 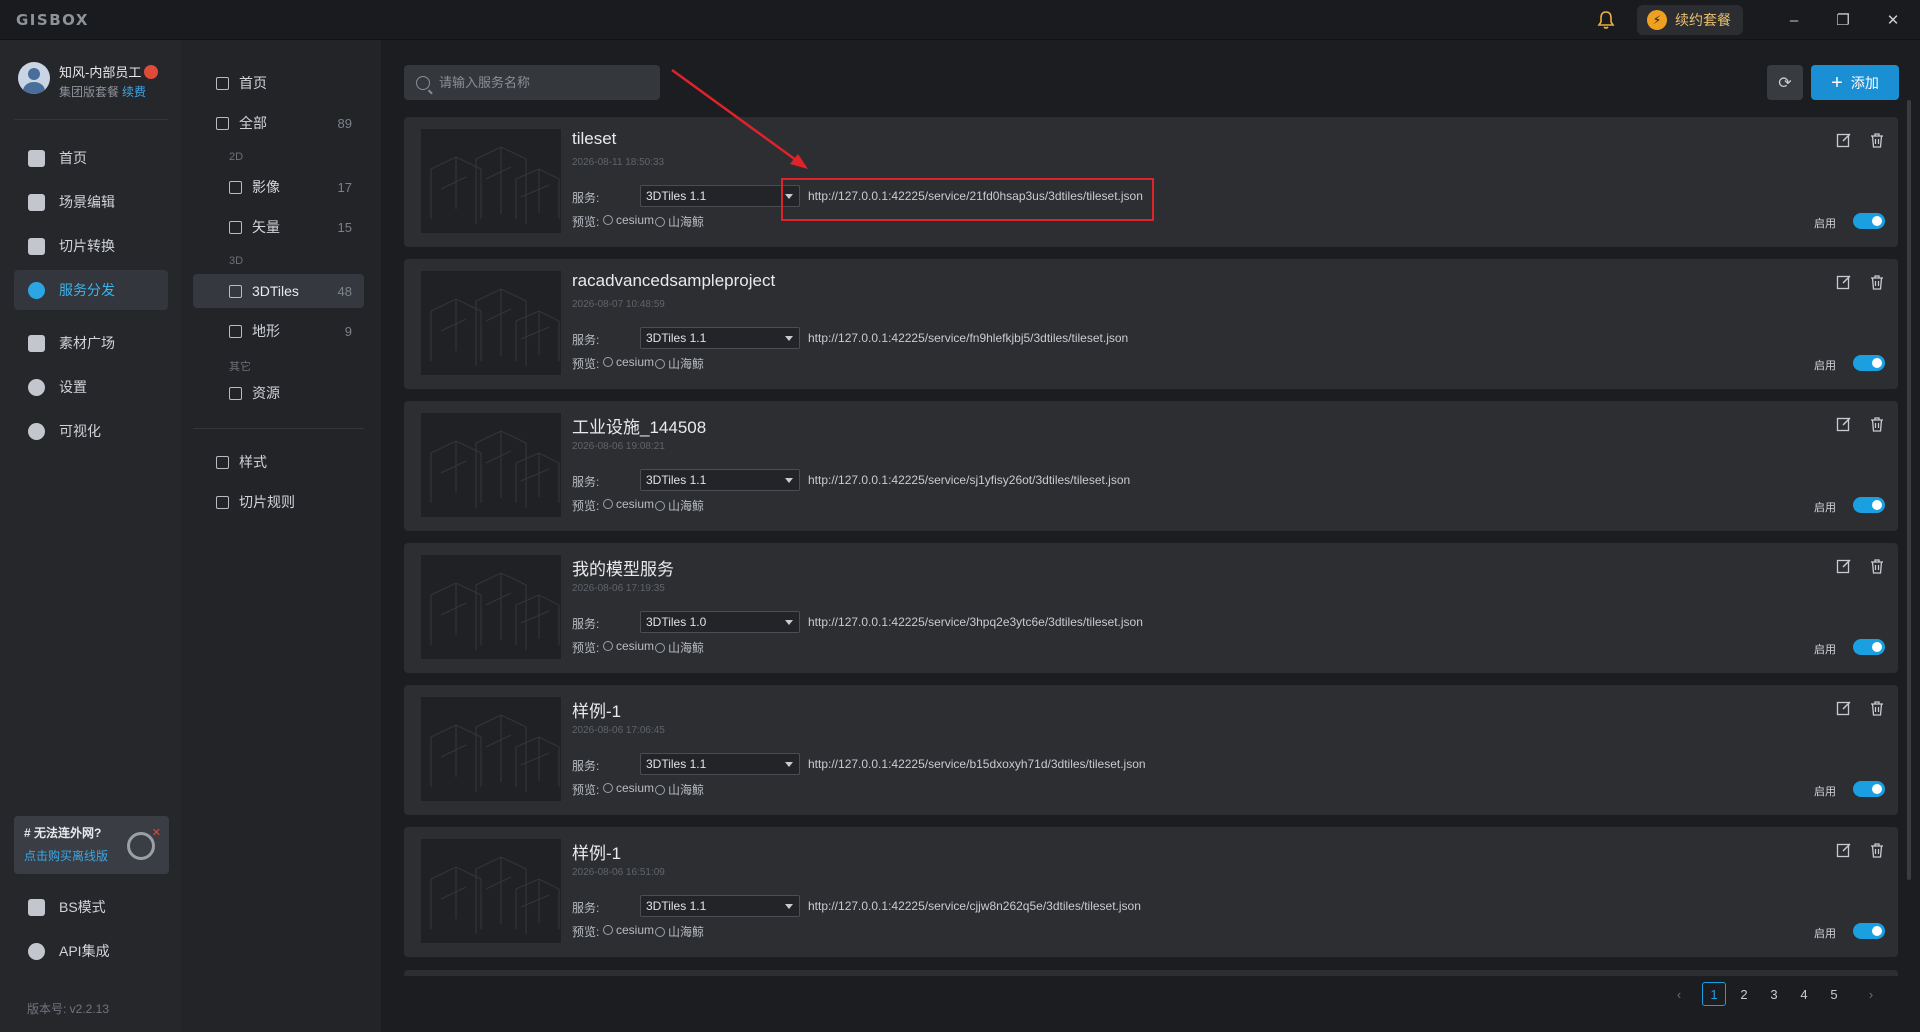 What do you see at coordinates (278, 331) in the screenshot?
I see `subnav-terrain: 地形 9` at bounding box center [278, 331].